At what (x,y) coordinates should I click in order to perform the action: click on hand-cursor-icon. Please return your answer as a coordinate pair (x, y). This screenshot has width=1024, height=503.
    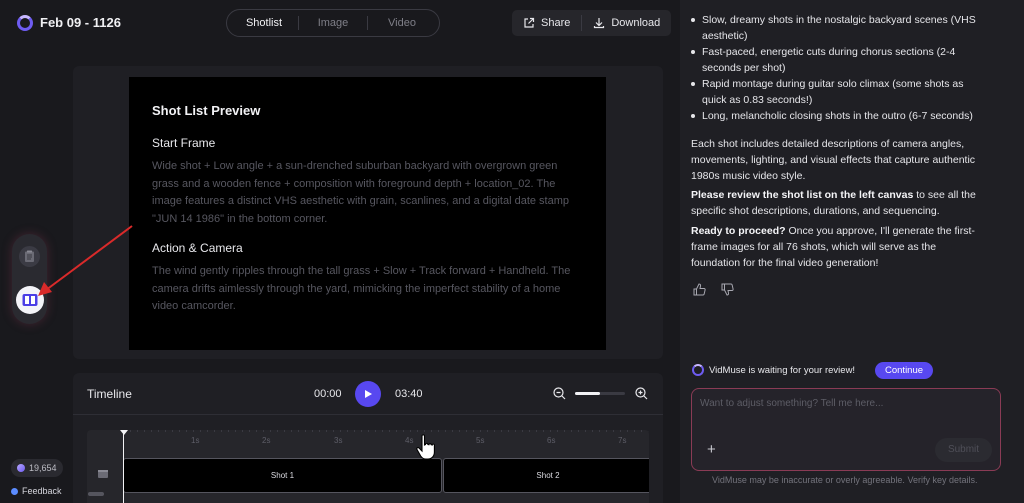
    Looking at the image, I should click on (425, 447).